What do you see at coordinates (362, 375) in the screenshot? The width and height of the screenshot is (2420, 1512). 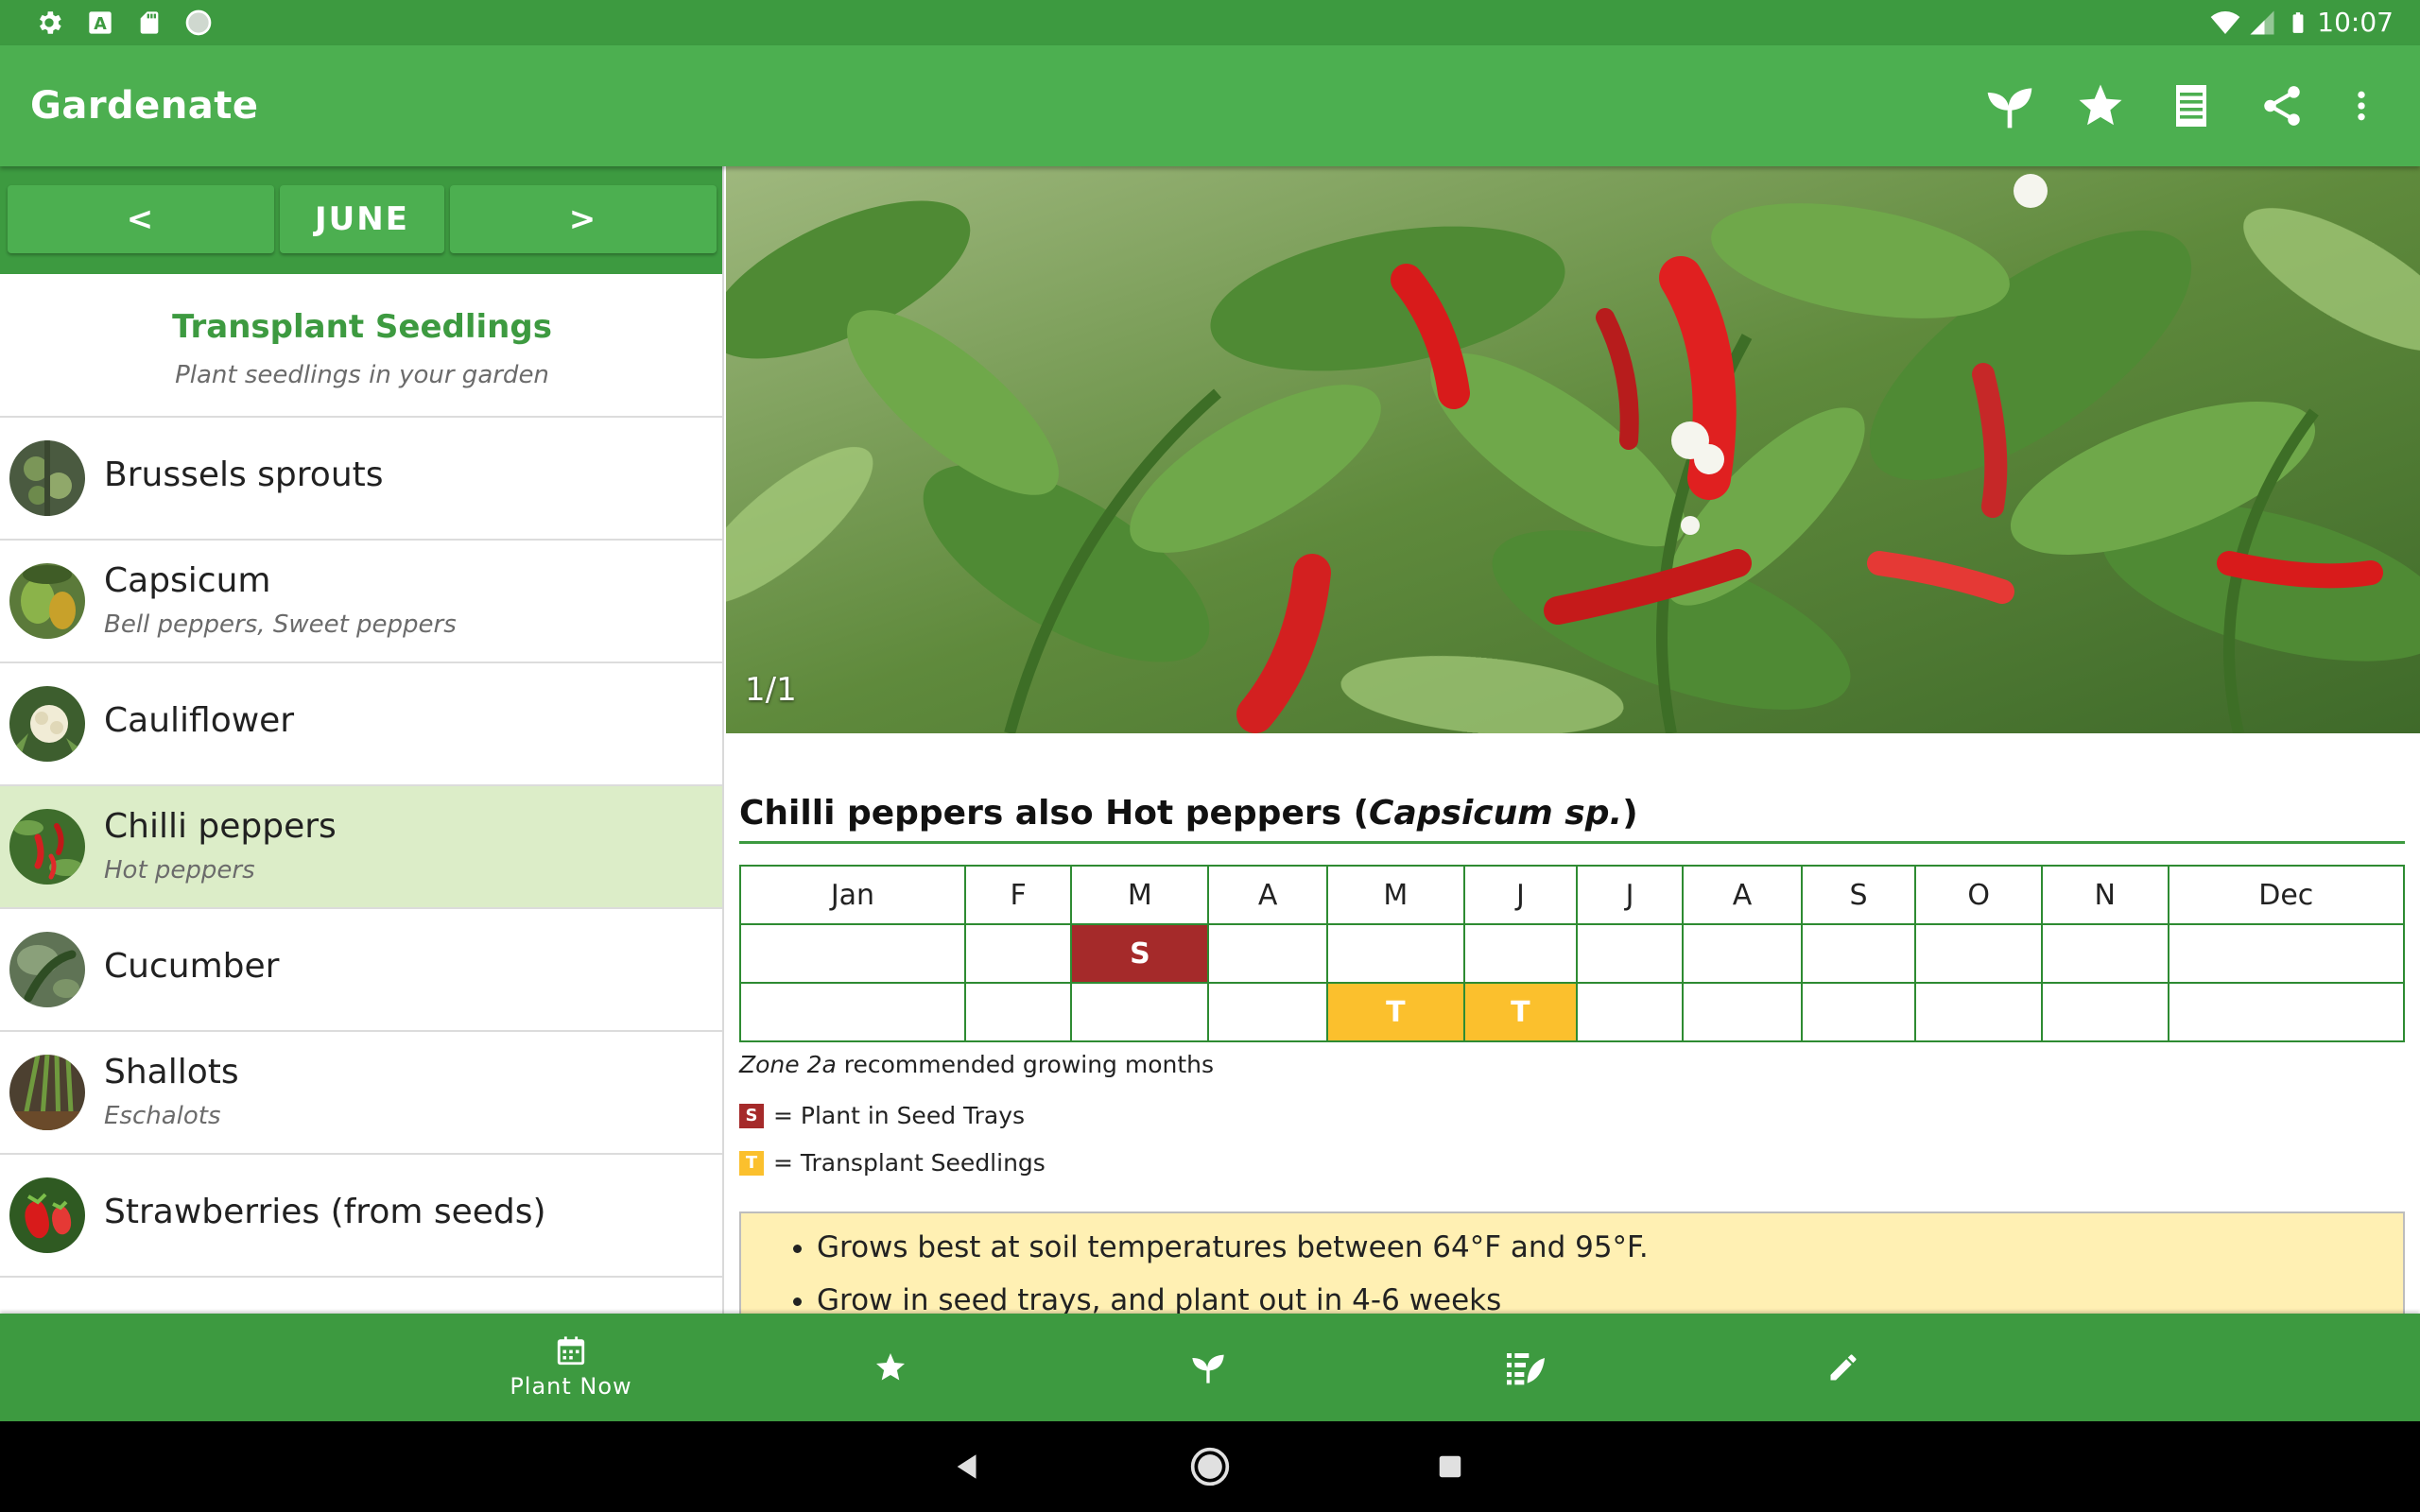 I see `section-subtitle: Plant seedlings in your garden` at bounding box center [362, 375].